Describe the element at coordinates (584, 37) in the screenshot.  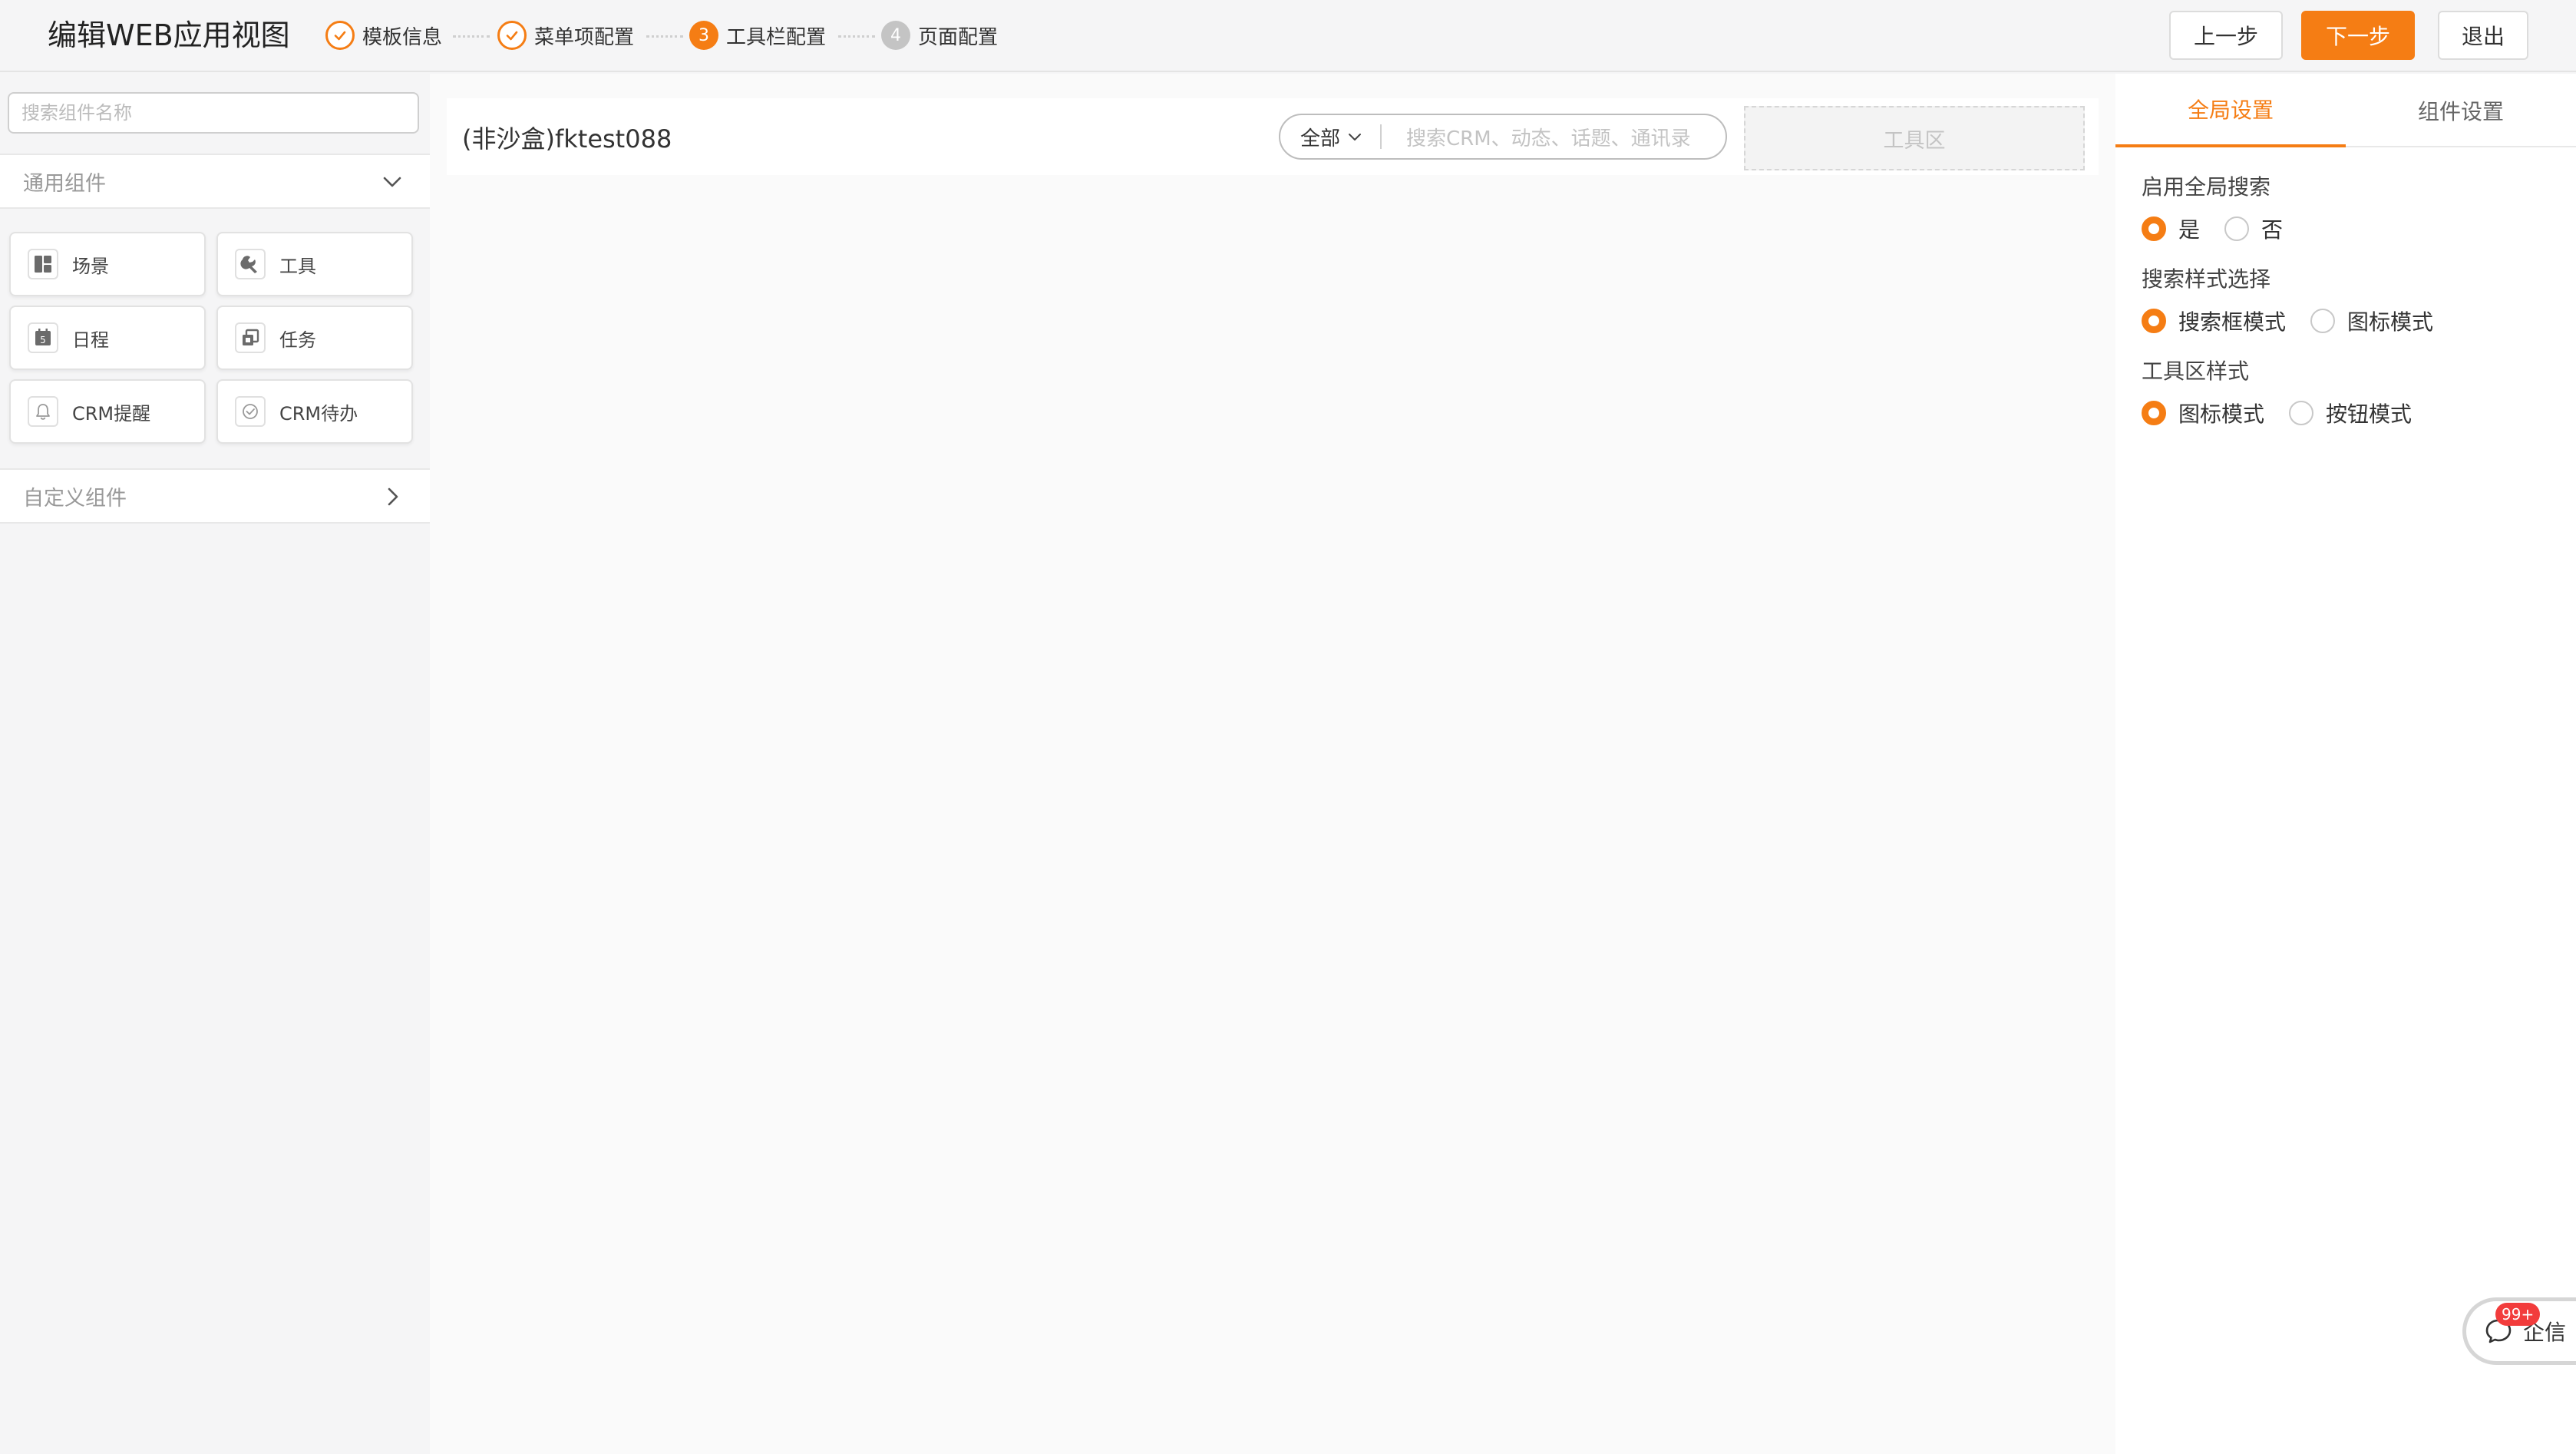
I see `step-label: 菜单项配置` at that location.